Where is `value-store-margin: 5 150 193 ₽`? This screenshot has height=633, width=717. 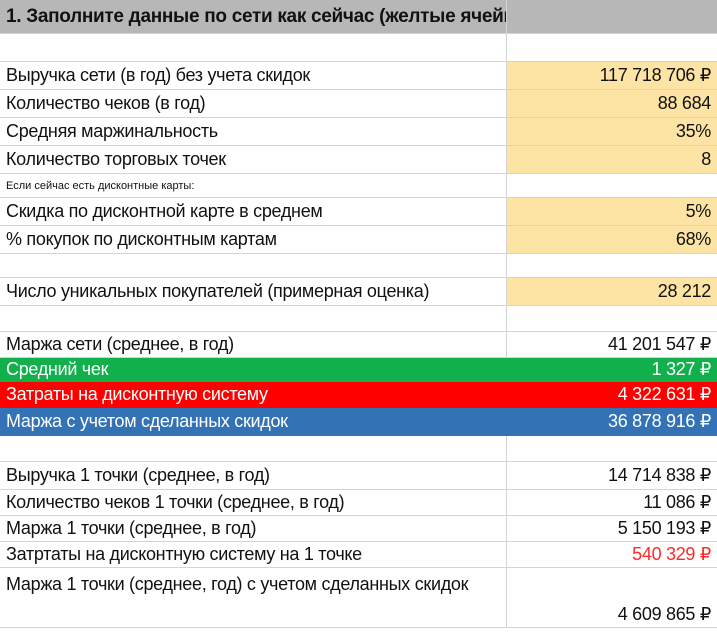 value-store-margin: 5 150 193 ₽ is located at coordinates (612, 529).